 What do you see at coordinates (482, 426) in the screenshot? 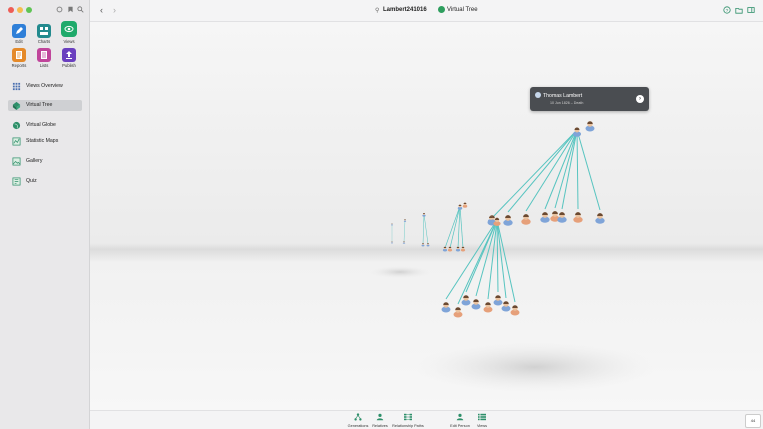
I see `bottom-label: Views` at bounding box center [482, 426].